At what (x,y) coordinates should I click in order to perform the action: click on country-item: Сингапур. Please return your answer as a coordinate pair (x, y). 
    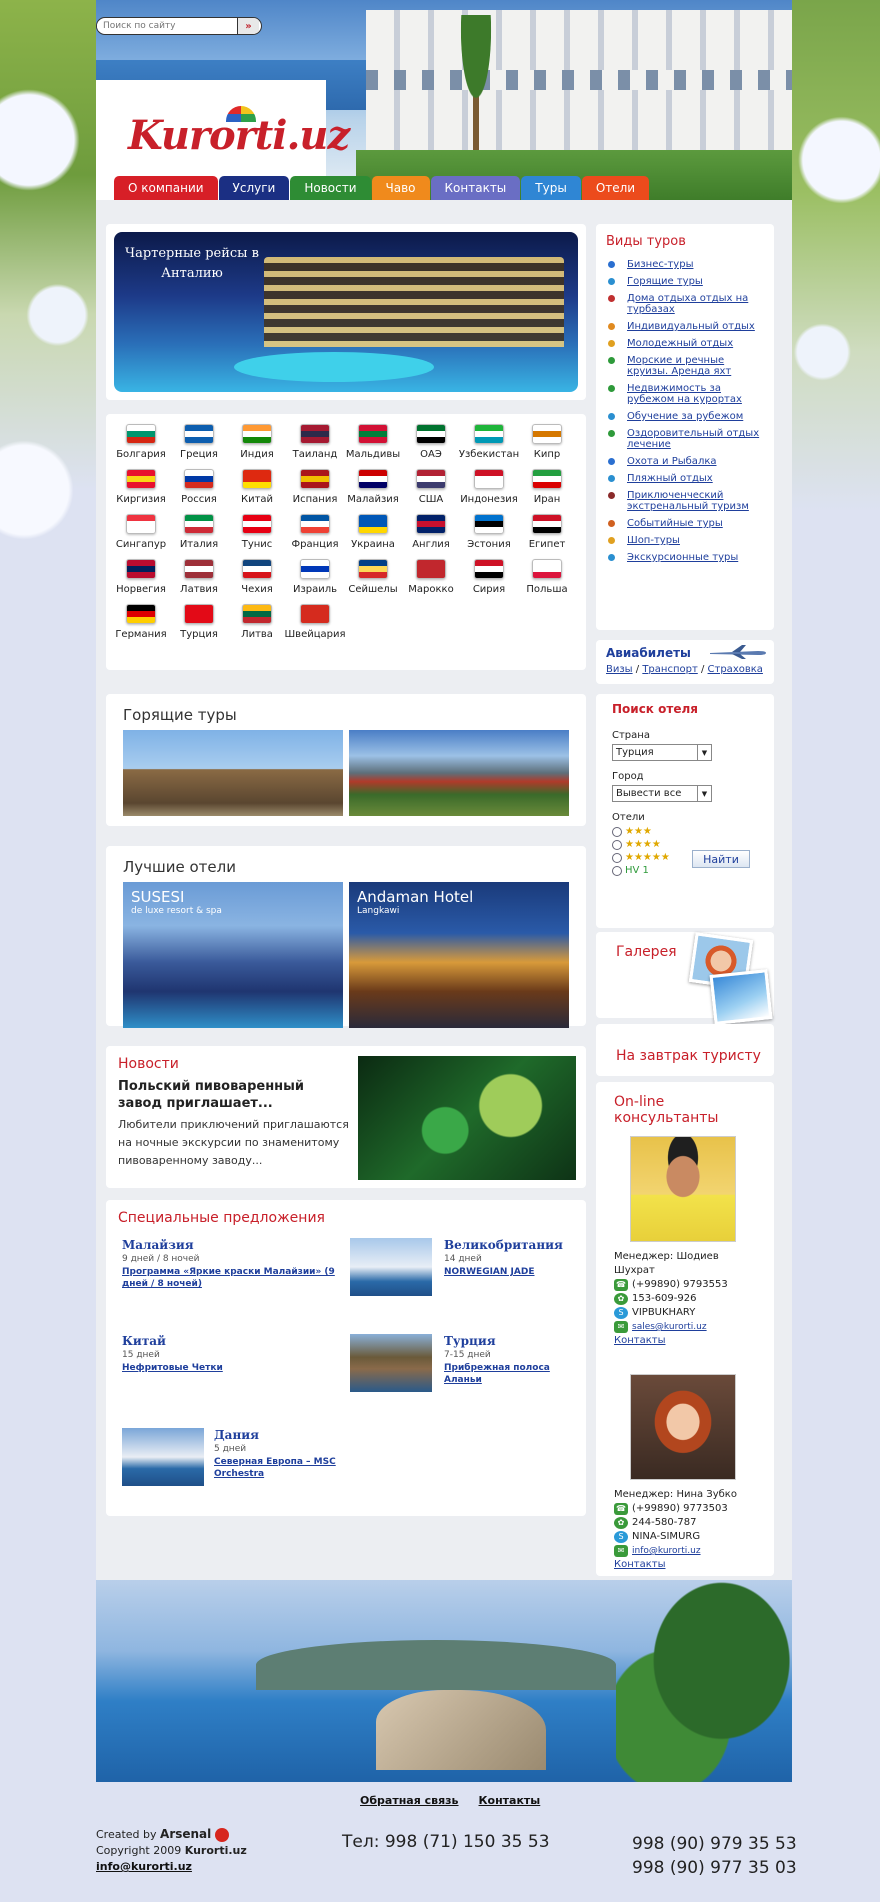
    Looking at the image, I should click on (141, 532).